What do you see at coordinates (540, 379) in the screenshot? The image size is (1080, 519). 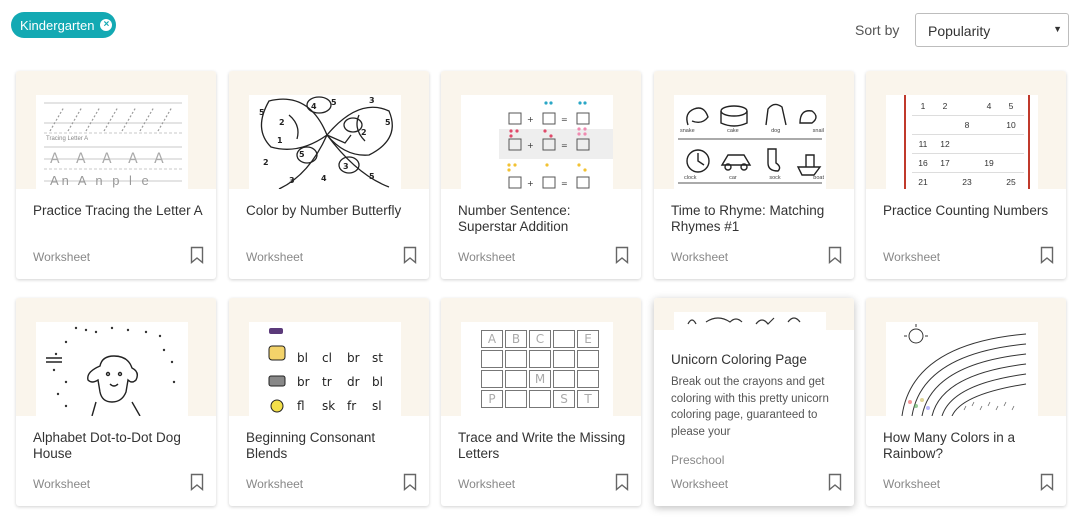 I see `trace-letter-cell: M` at bounding box center [540, 379].